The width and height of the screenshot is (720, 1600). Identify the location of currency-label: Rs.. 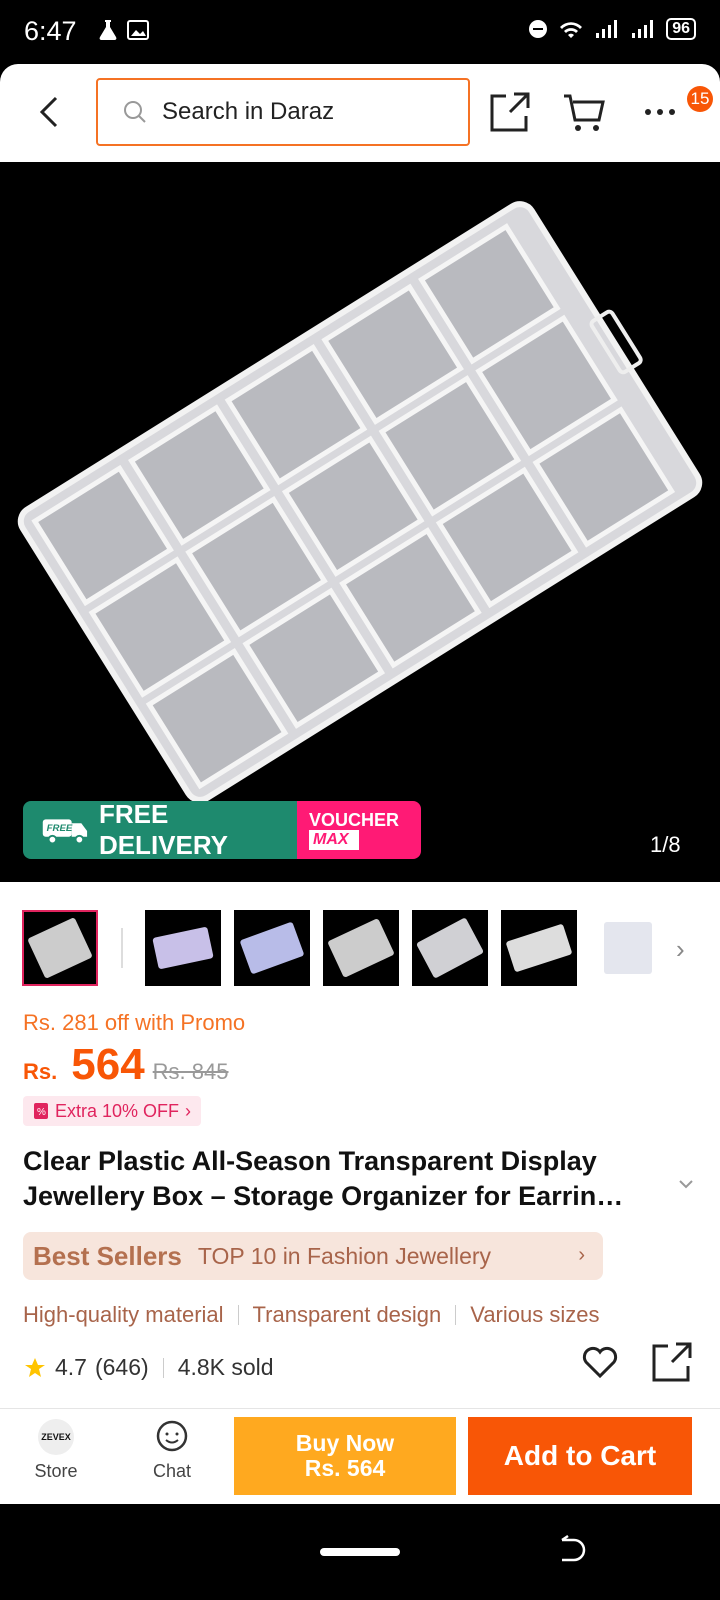
(40, 1071).